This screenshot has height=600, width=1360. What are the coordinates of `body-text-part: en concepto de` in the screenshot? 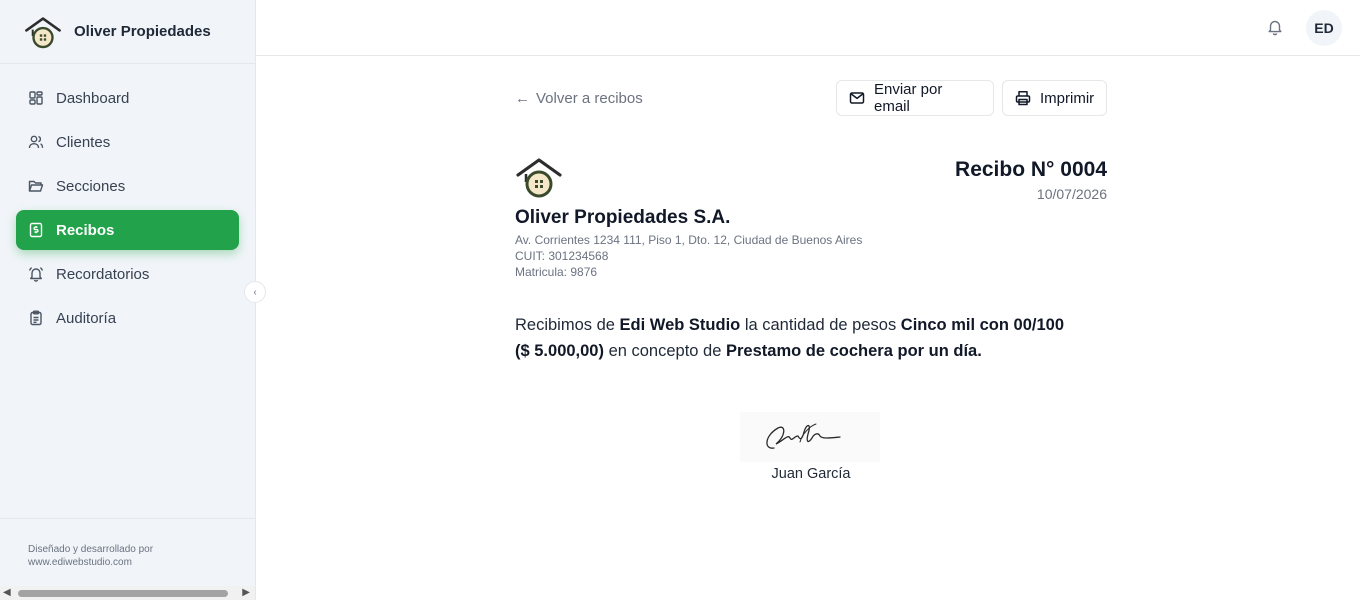 It's located at (664, 351).